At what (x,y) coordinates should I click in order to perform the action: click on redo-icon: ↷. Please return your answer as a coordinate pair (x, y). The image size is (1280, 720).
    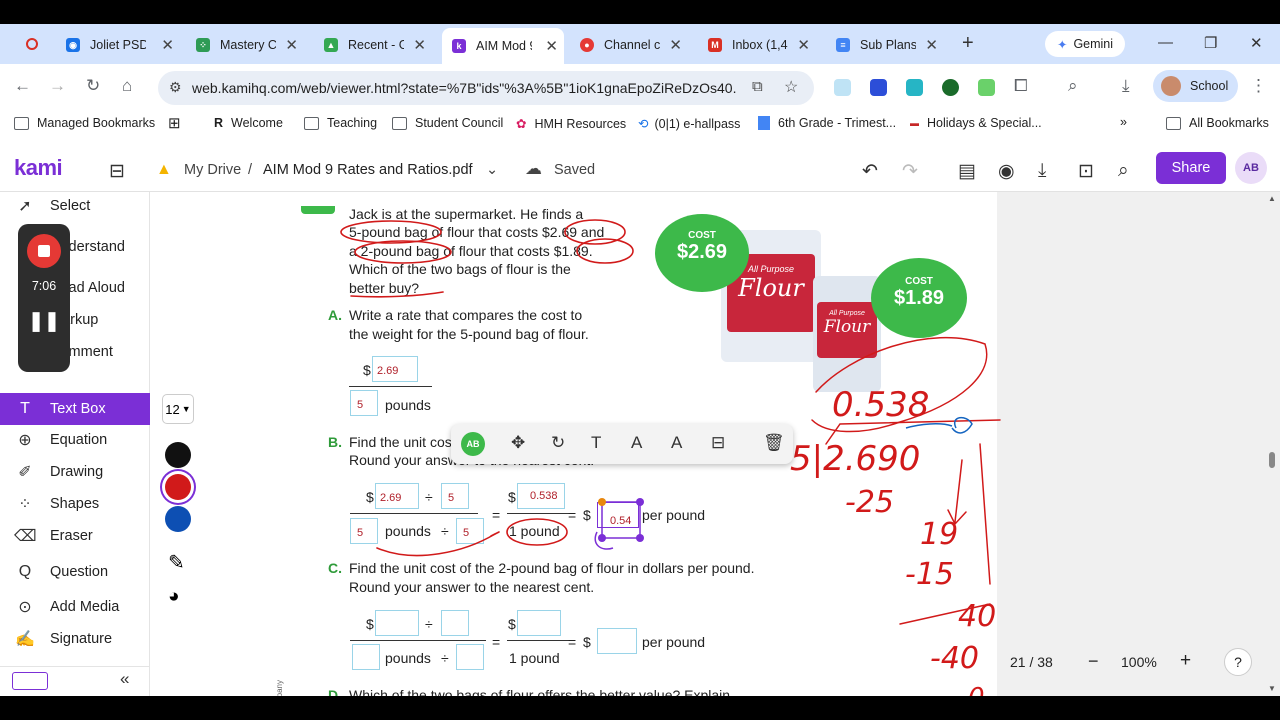
    Looking at the image, I should click on (910, 171).